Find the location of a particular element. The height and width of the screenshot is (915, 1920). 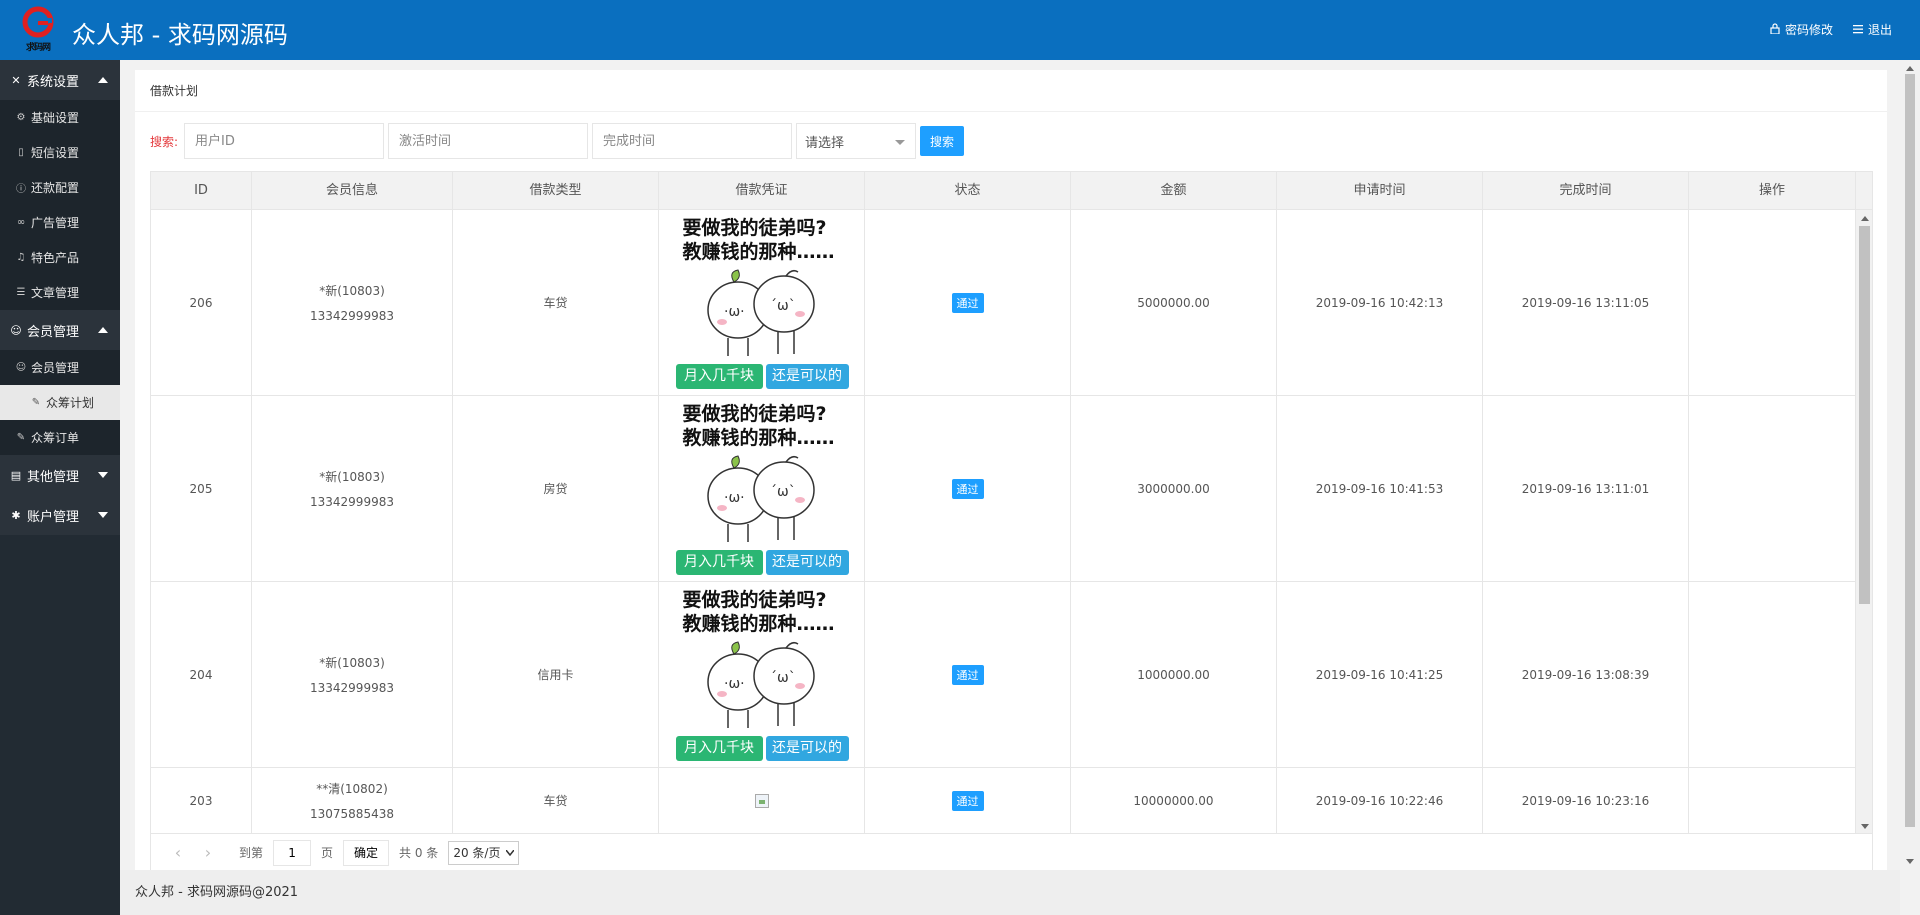

gear-icon: ⚙ is located at coordinates (21, 117).